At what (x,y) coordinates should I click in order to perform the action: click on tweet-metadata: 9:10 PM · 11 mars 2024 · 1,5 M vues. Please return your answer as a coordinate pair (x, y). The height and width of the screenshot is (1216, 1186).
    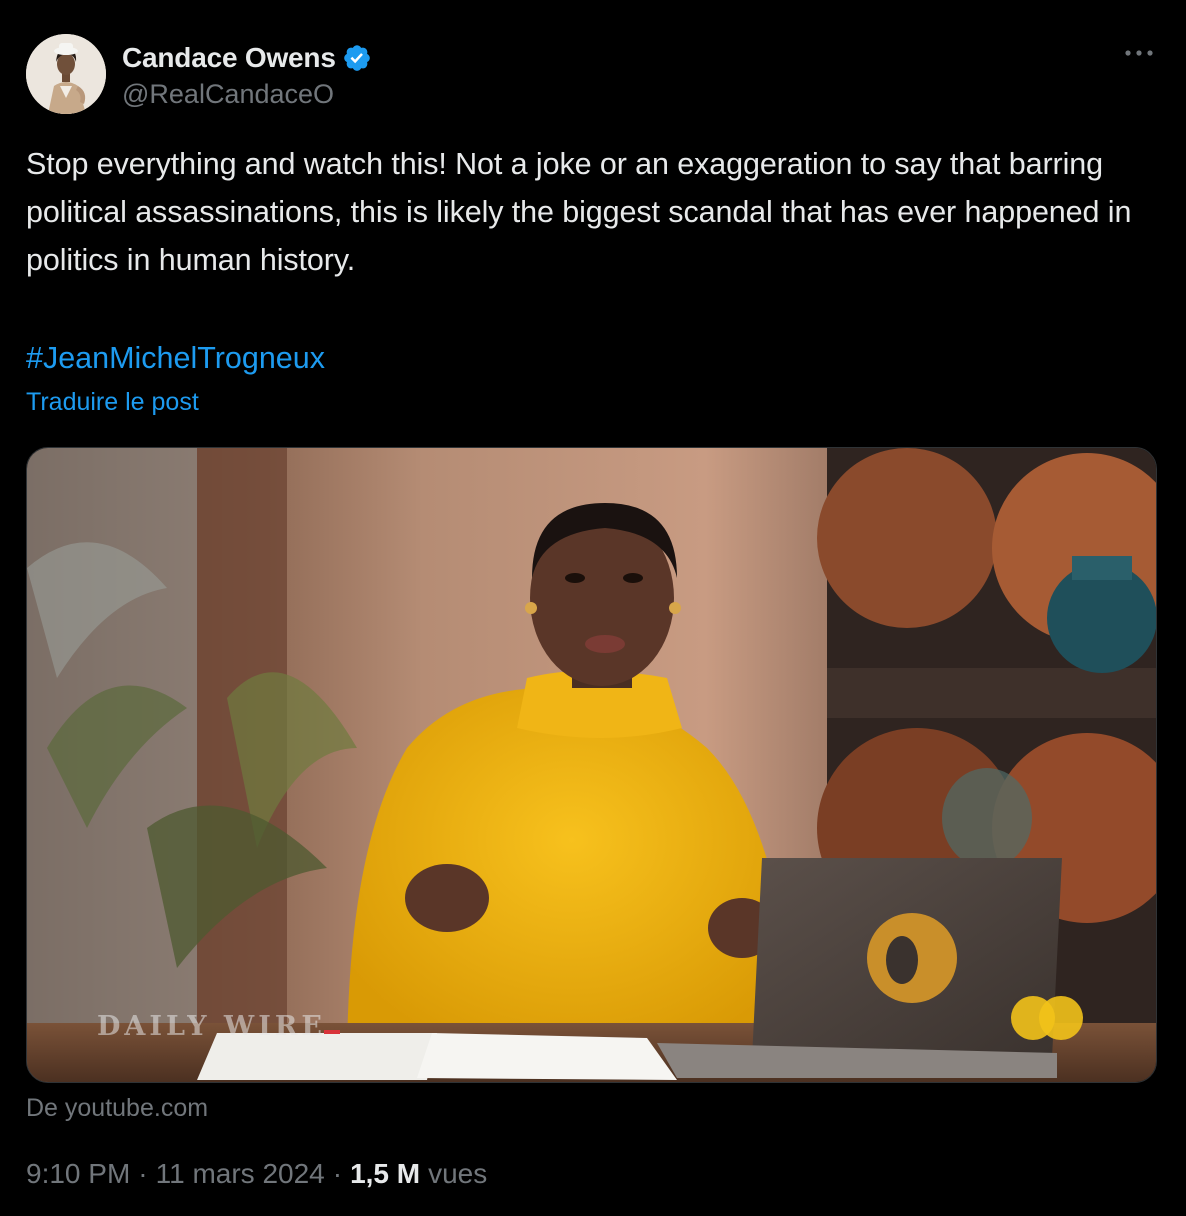
    Looking at the image, I should click on (256, 1174).